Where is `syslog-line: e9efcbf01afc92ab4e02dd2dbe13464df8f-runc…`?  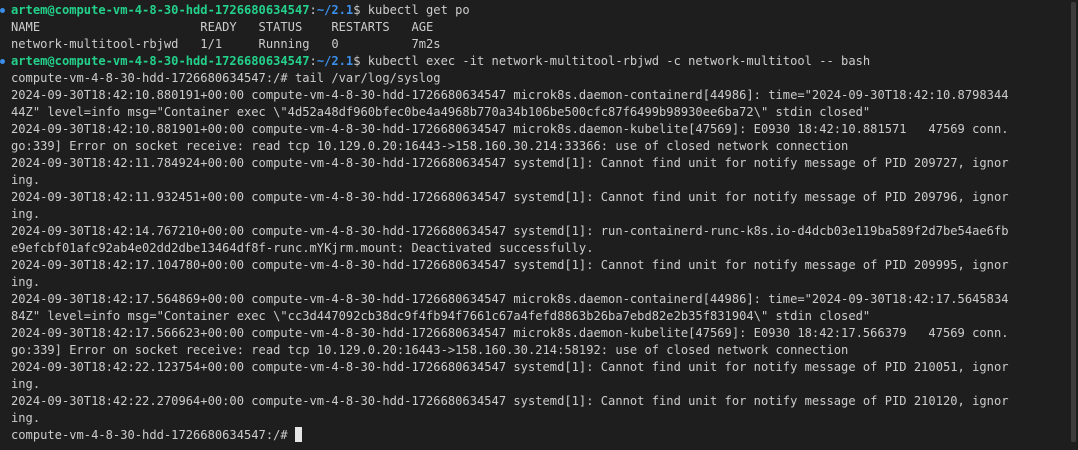 syslog-line: e9efcbf01afc92ab4e02dd2dbe13464df8f-runc… is located at coordinates (302, 248).